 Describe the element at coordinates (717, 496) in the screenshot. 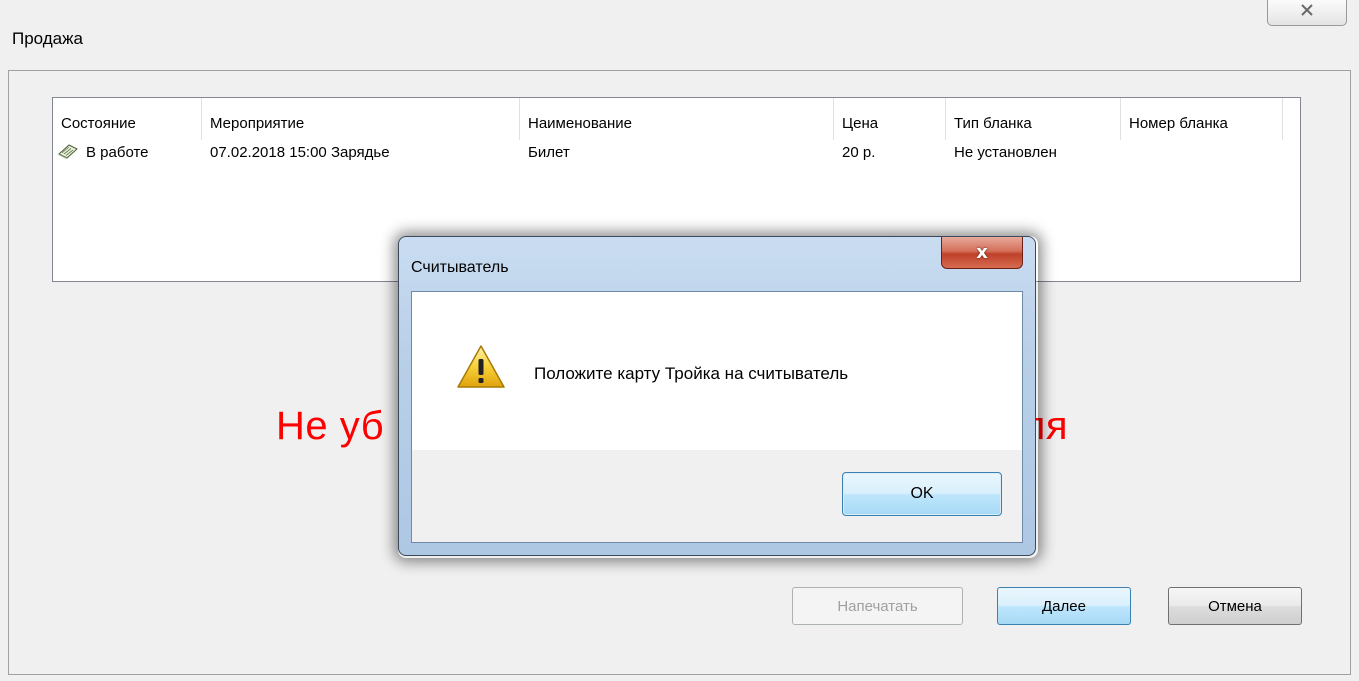

I see `dialog-footer: OK` at that location.